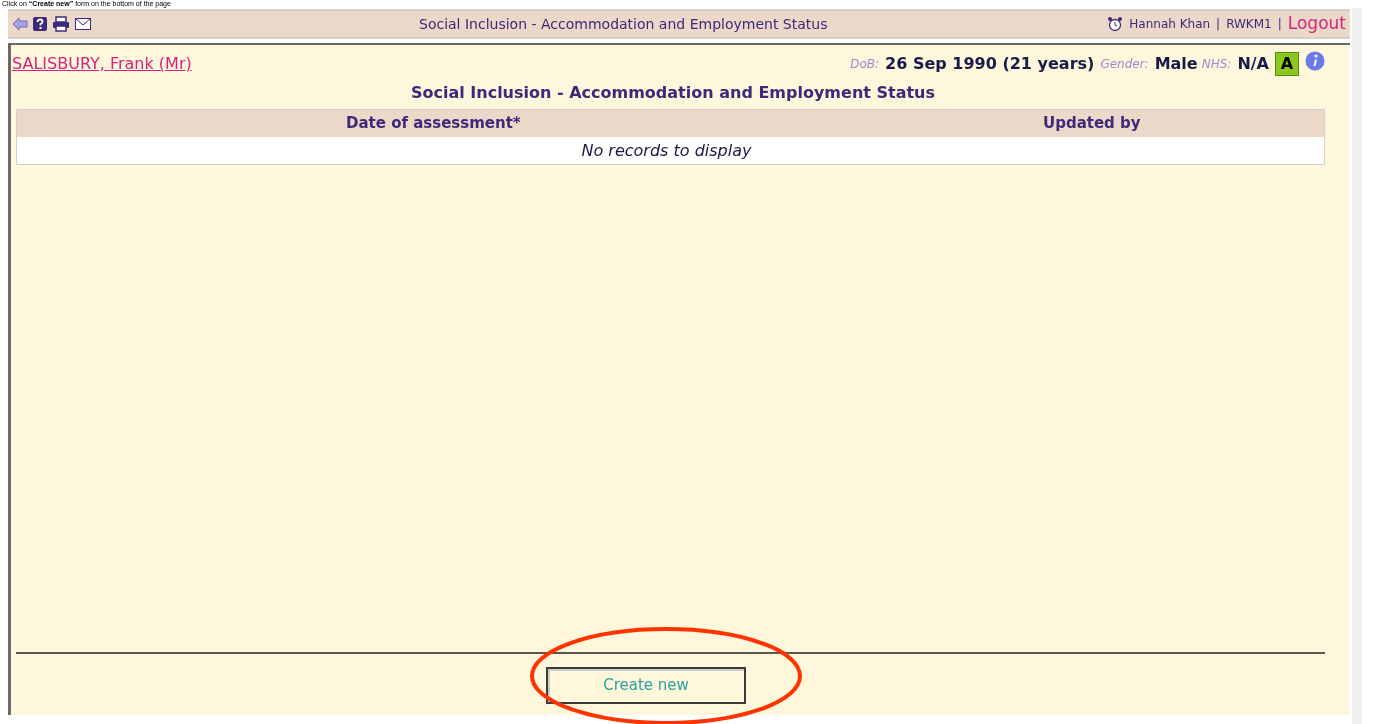 The image size is (1378, 724). Describe the element at coordinates (40, 24) in the screenshot. I see `help-icon` at that location.